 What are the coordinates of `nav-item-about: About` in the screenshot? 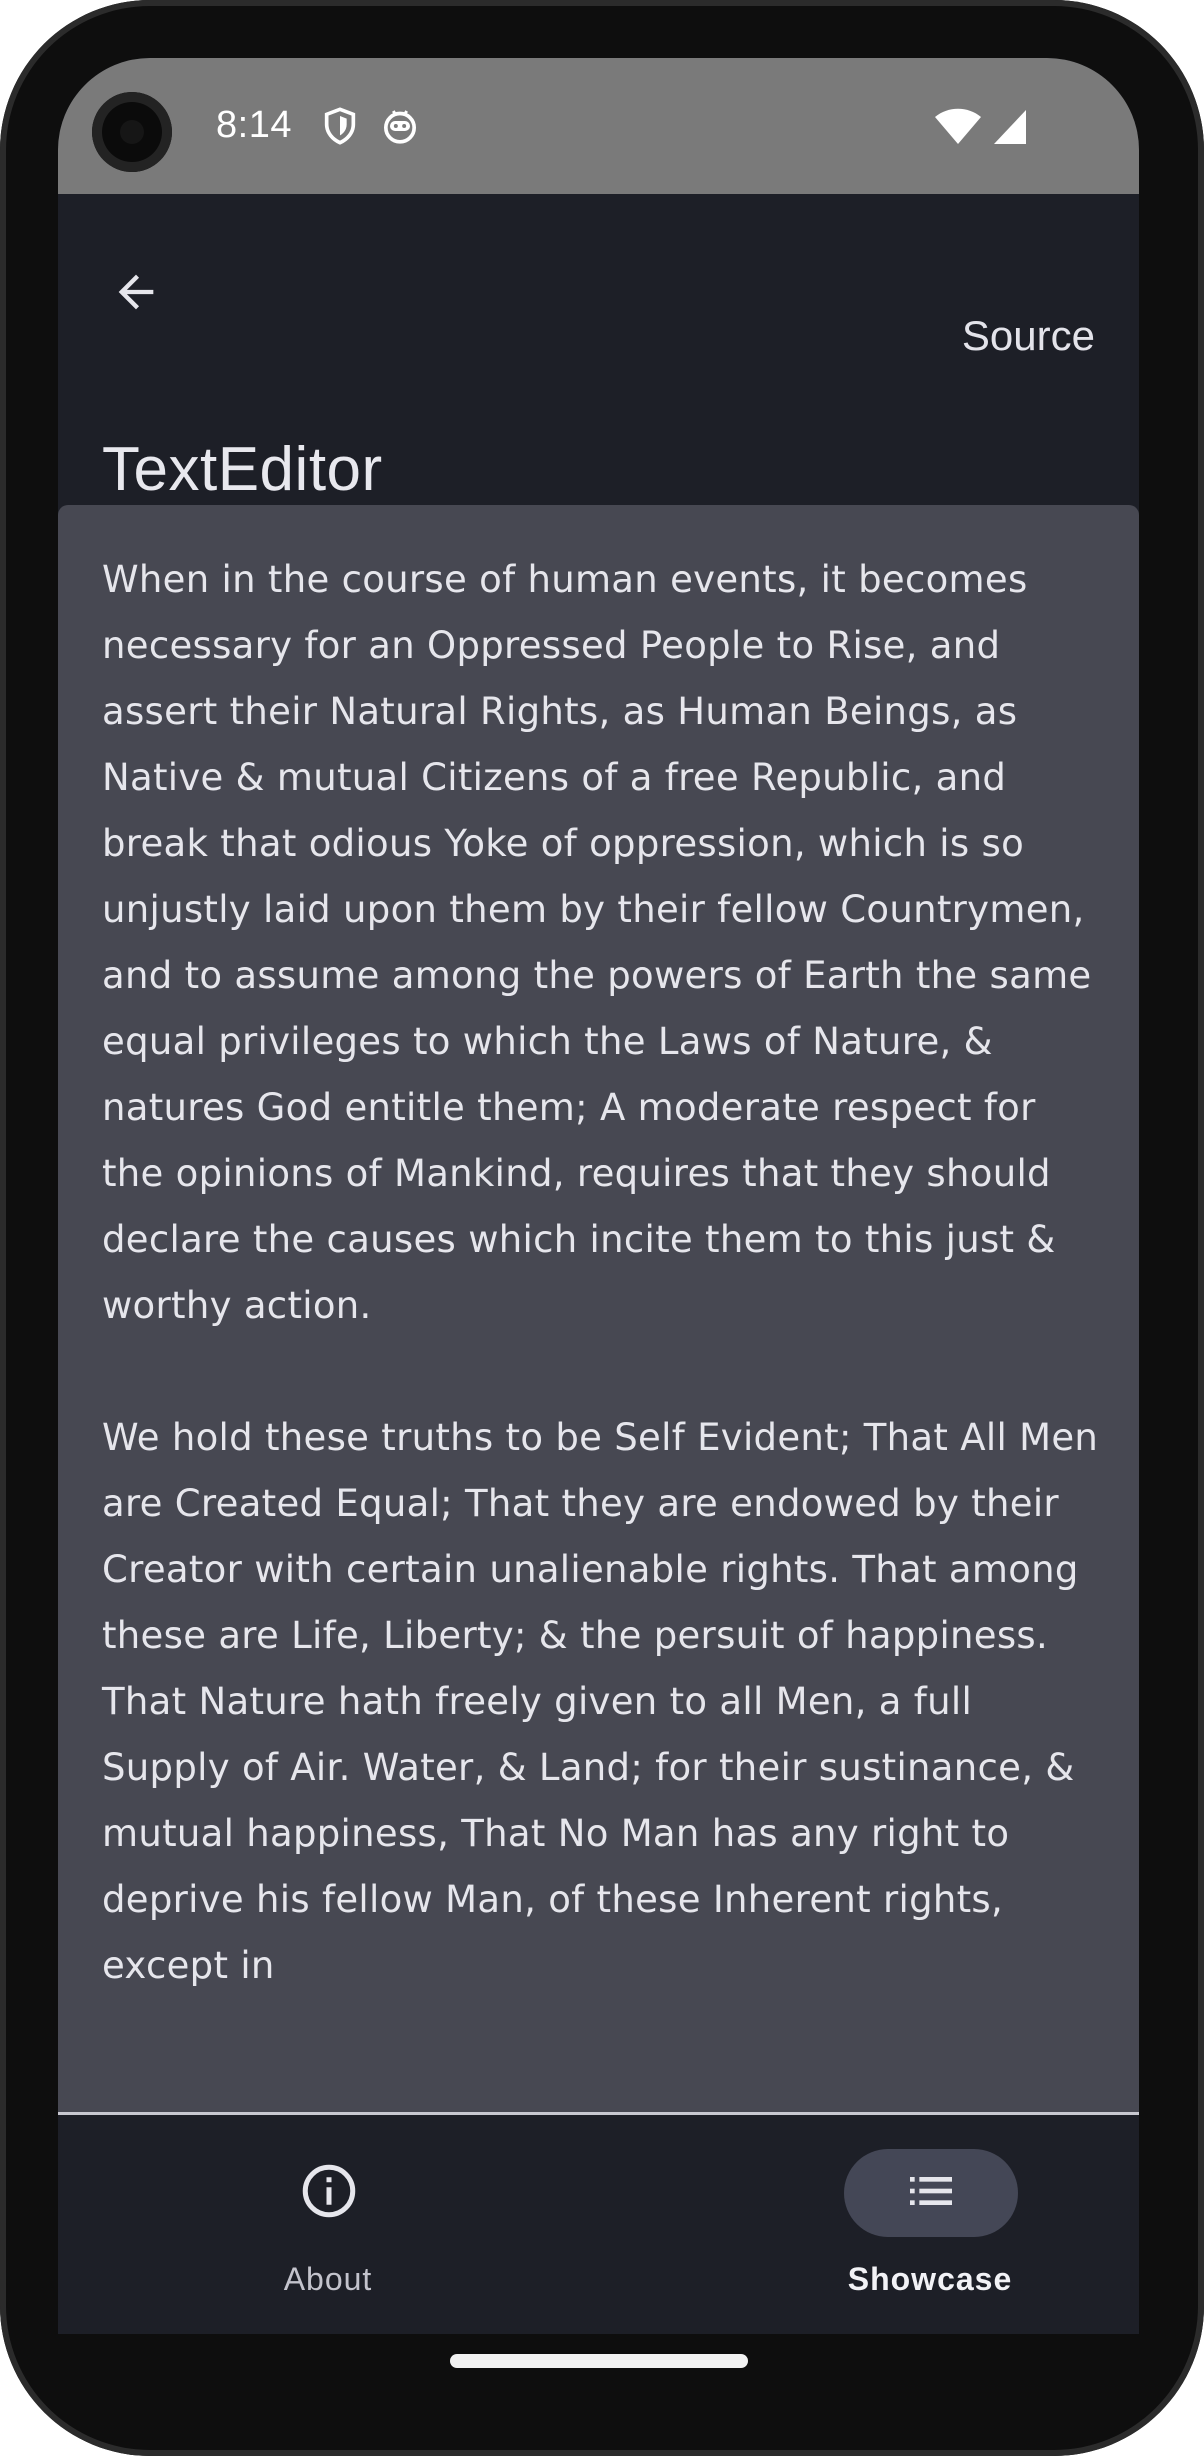 It's located at (328, 2224).